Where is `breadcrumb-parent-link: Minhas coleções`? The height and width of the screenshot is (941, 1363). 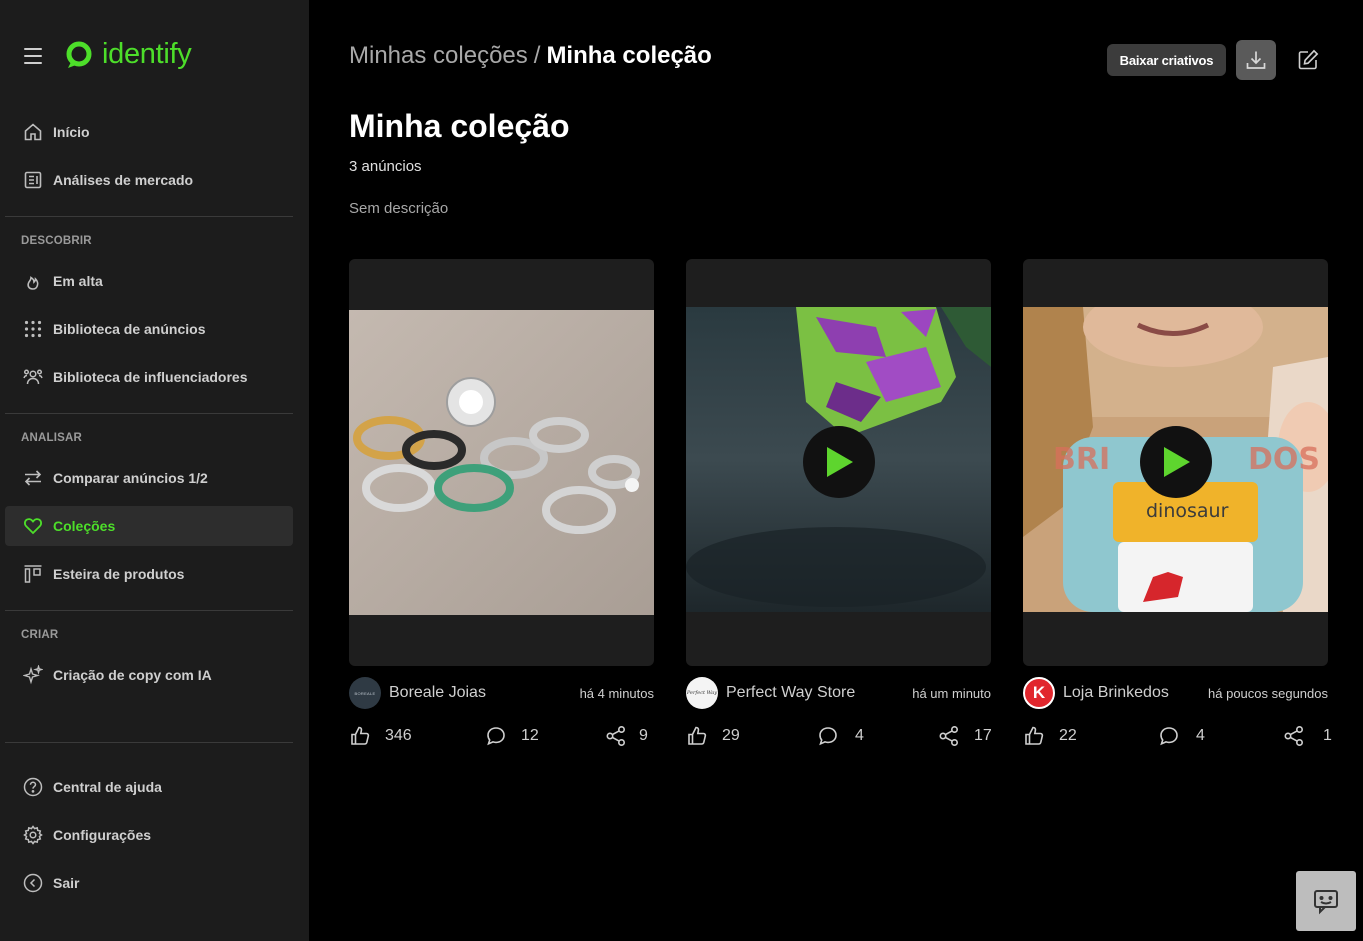 breadcrumb-parent-link: Minhas coleções is located at coordinates (438, 55).